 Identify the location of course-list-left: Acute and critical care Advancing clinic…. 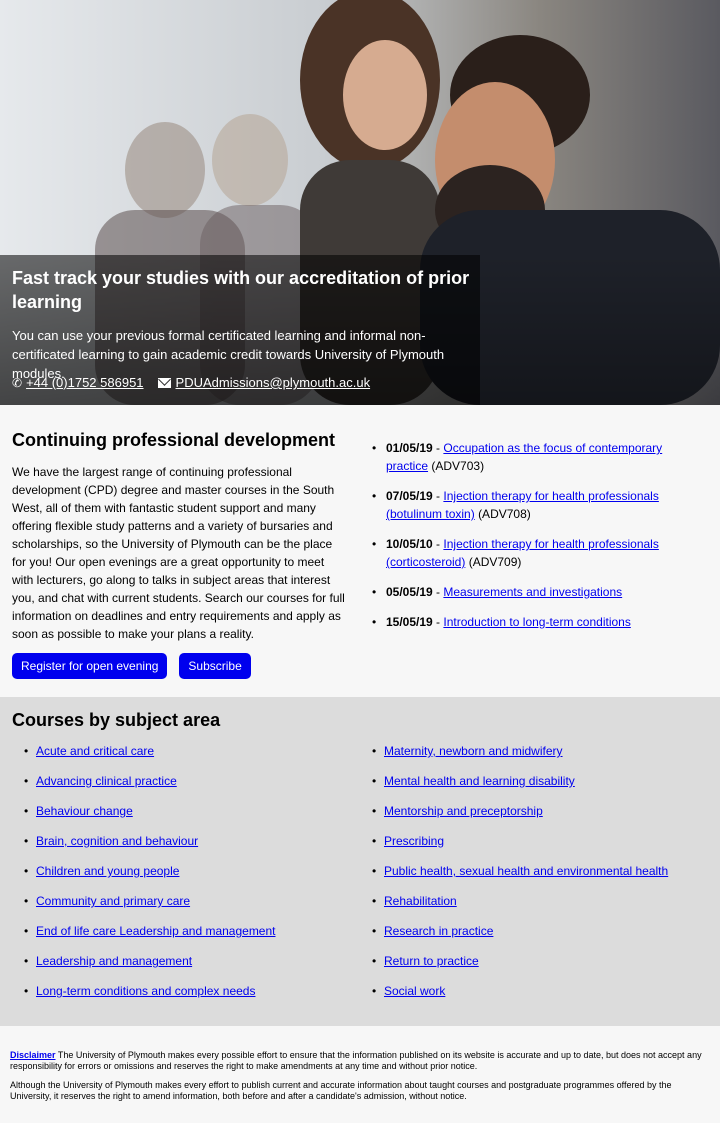
(186, 878).